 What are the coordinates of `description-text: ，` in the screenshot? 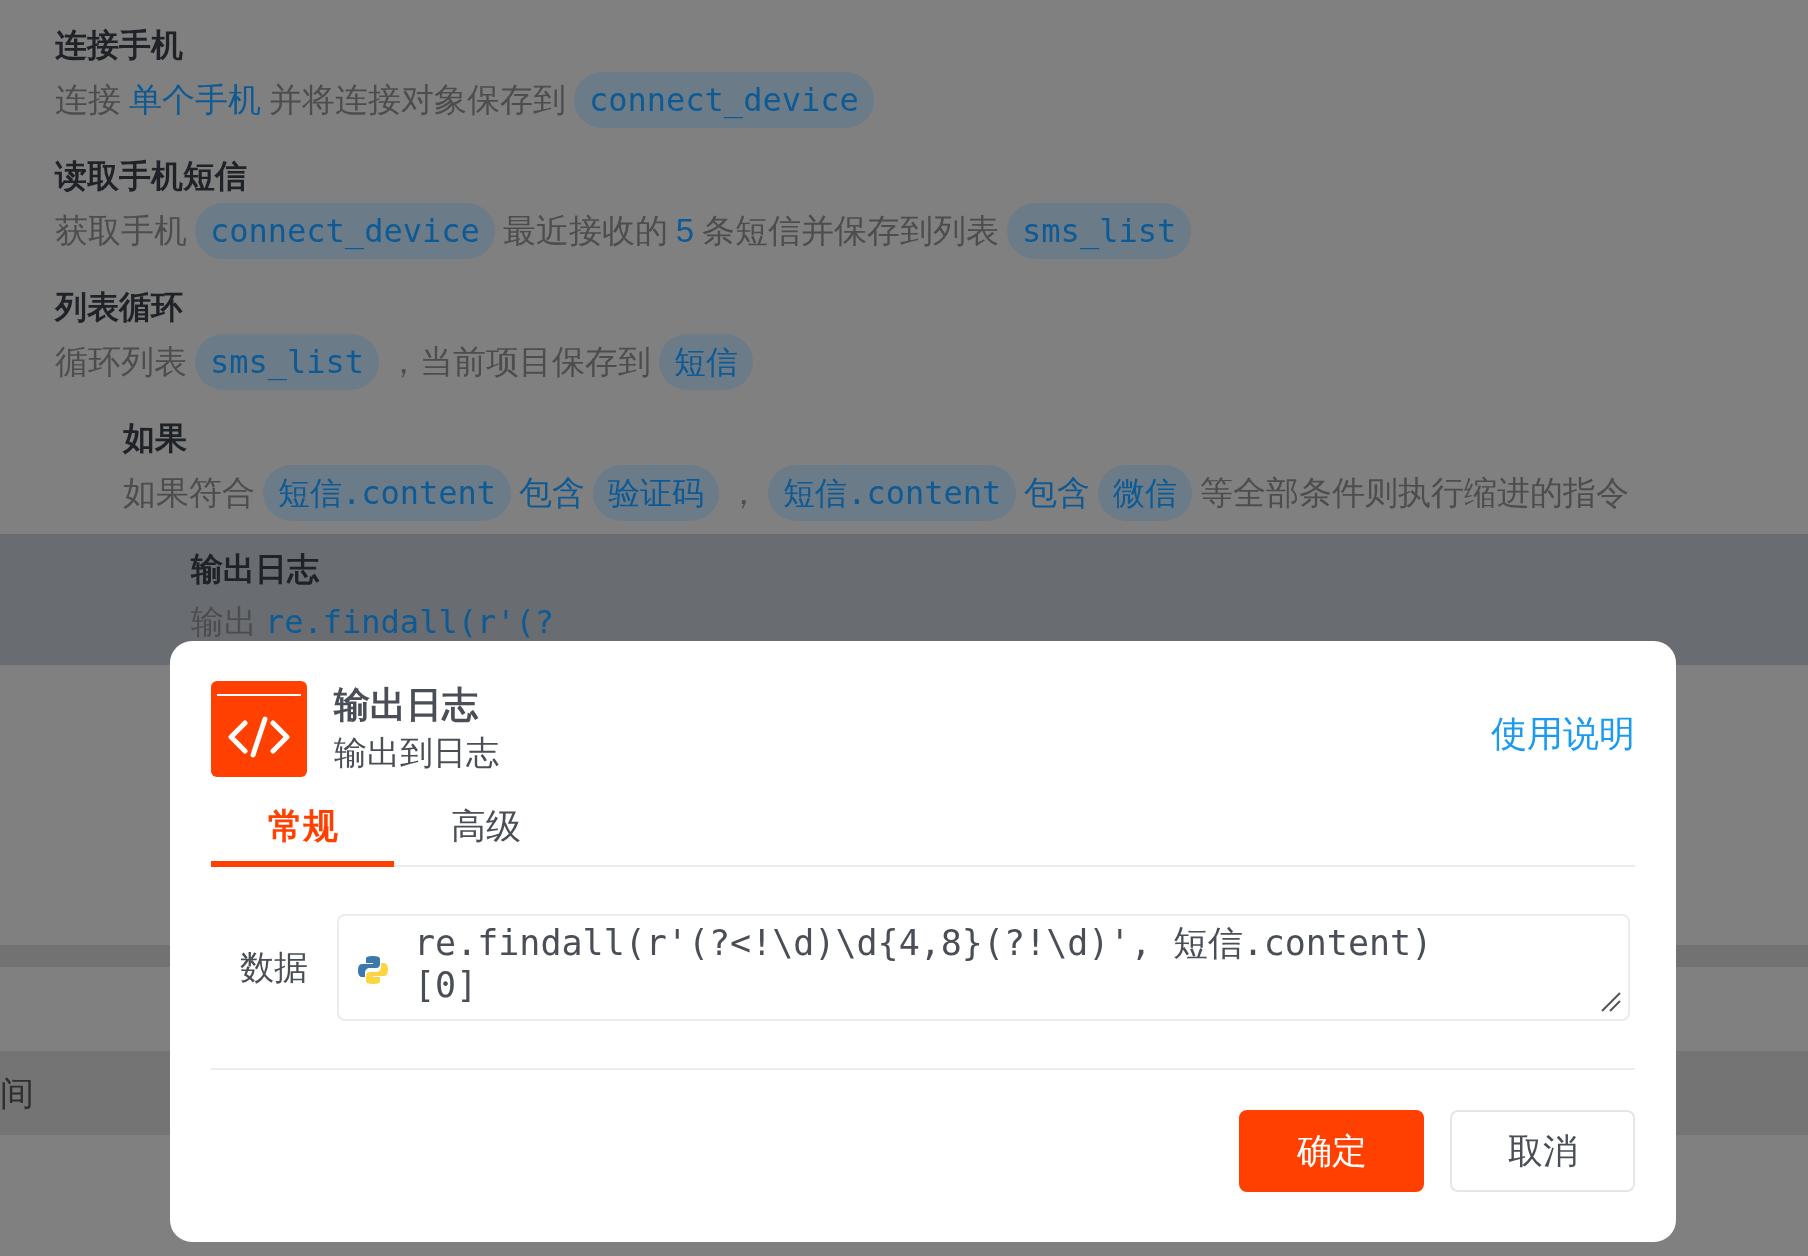 It's located at (744, 493).